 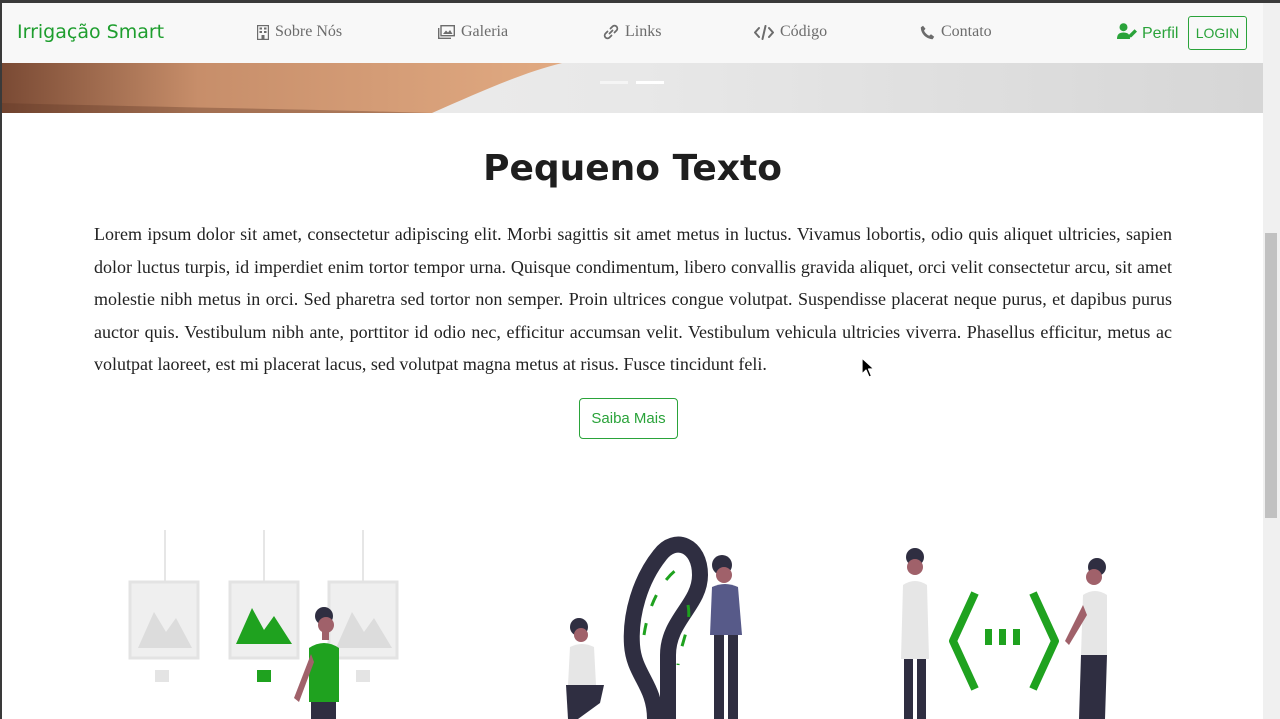 What do you see at coordinates (628, 418) in the screenshot?
I see `saiba-mais-button: Saiba Mais` at bounding box center [628, 418].